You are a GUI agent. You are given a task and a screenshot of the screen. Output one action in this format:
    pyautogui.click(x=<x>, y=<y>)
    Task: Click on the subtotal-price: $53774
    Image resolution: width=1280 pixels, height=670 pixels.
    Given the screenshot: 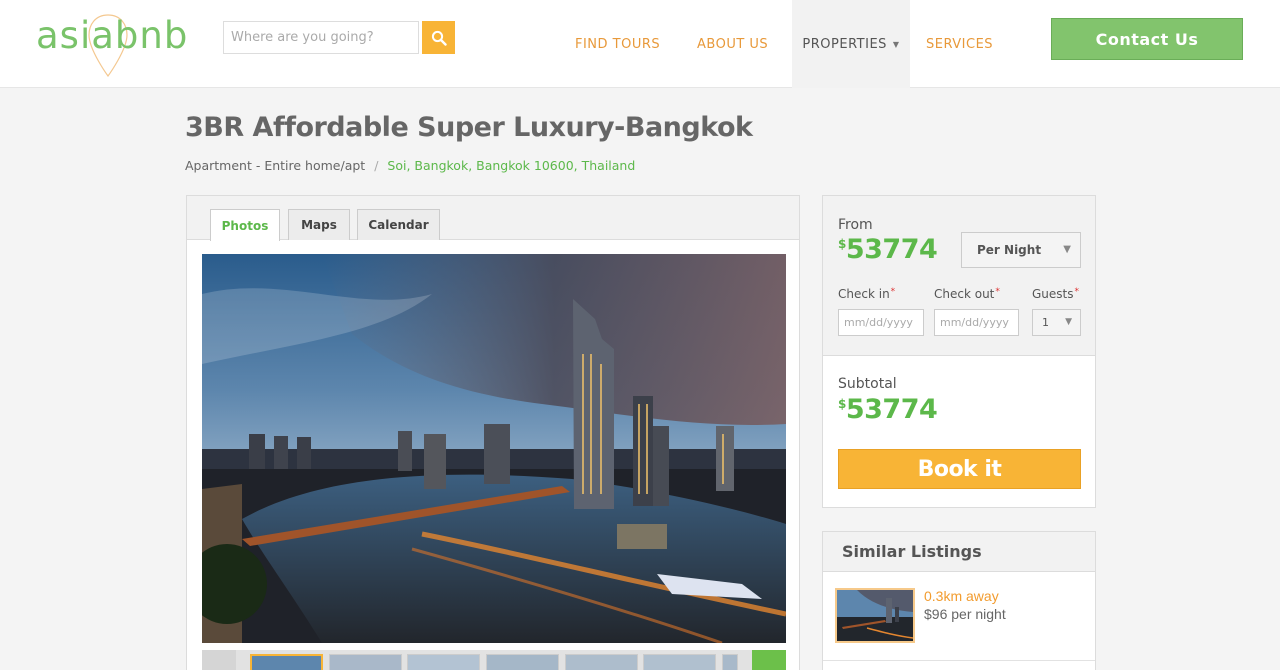 What is the action you would take?
    pyautogui.click(x=888, y=409)
    